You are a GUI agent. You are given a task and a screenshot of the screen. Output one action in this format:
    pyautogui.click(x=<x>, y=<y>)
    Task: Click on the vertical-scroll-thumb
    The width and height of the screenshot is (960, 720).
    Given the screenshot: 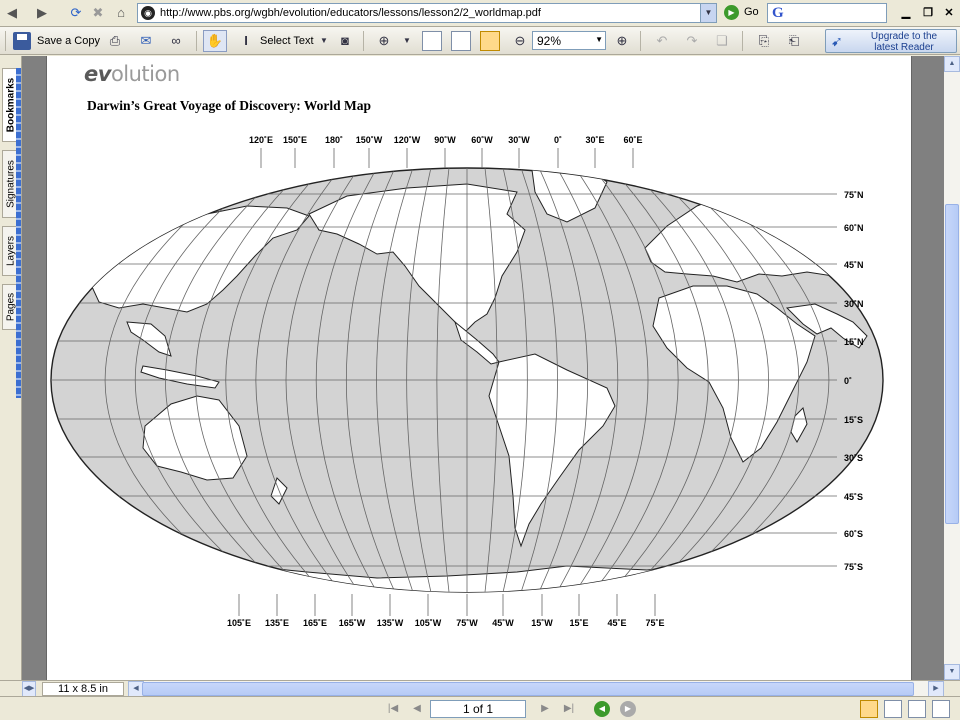 What is the action you would take?
    pyautogui.click(x=952, y=364)
    